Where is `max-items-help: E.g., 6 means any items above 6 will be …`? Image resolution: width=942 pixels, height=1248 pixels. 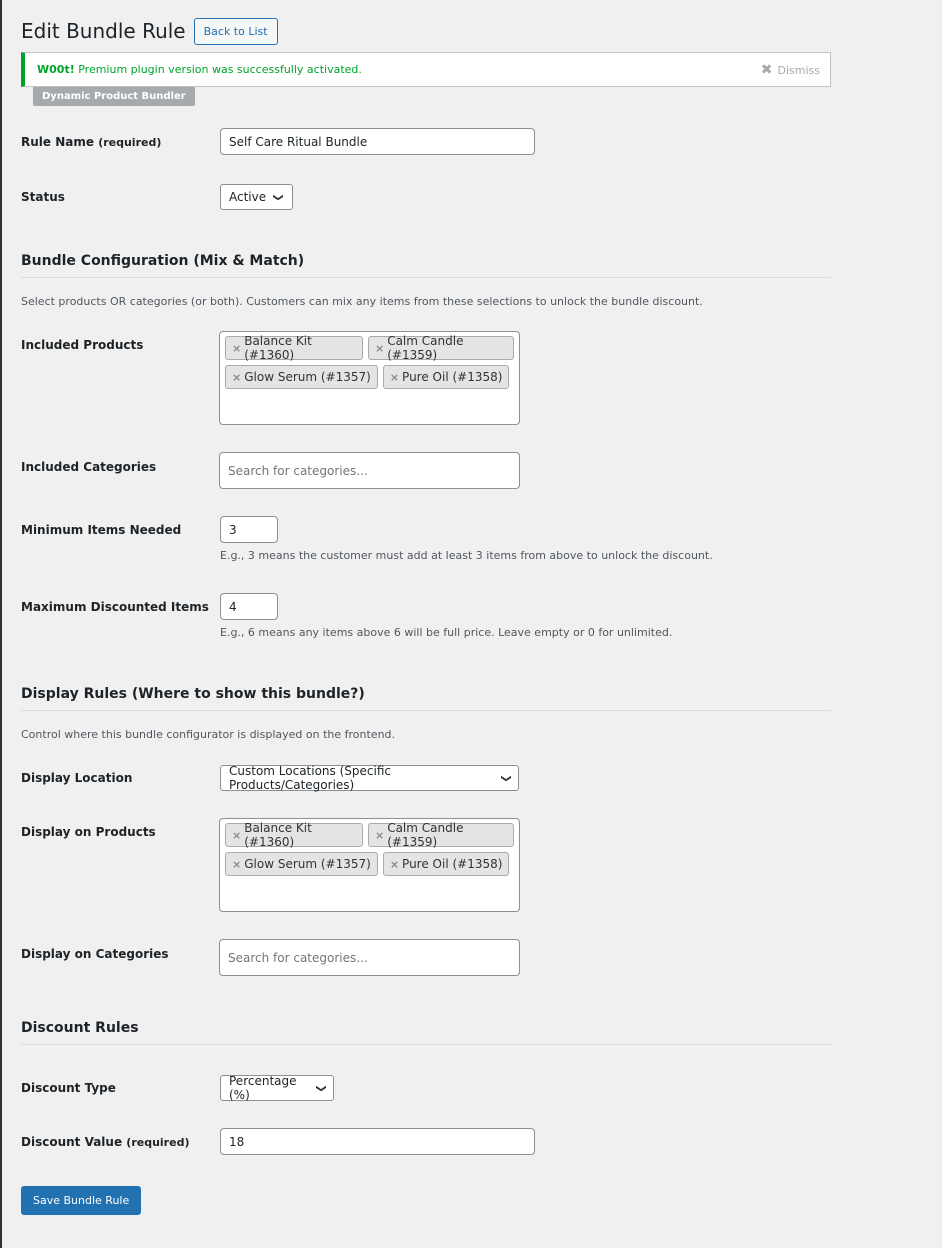
max-items-help: E.g., 6 means any items above 6 will be … is located at coordinates (446, 632).